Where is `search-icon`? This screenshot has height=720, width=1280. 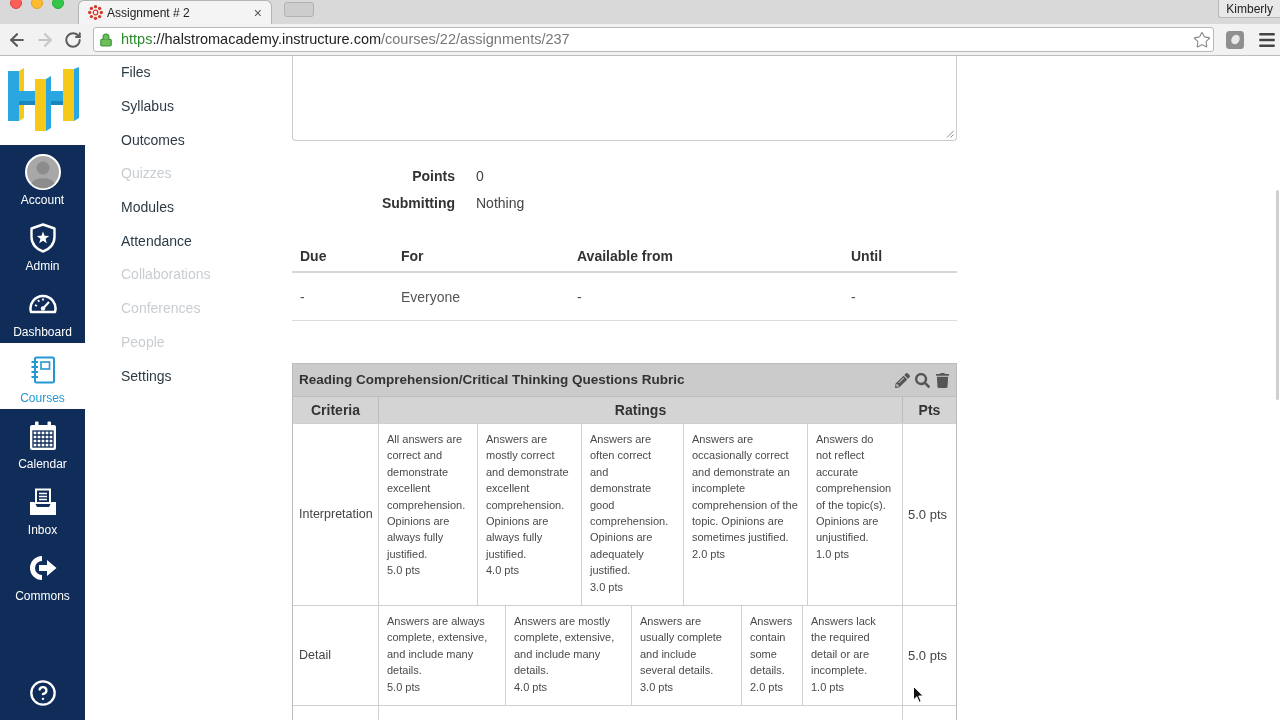 search-icon is located at coordinates (922, 380).